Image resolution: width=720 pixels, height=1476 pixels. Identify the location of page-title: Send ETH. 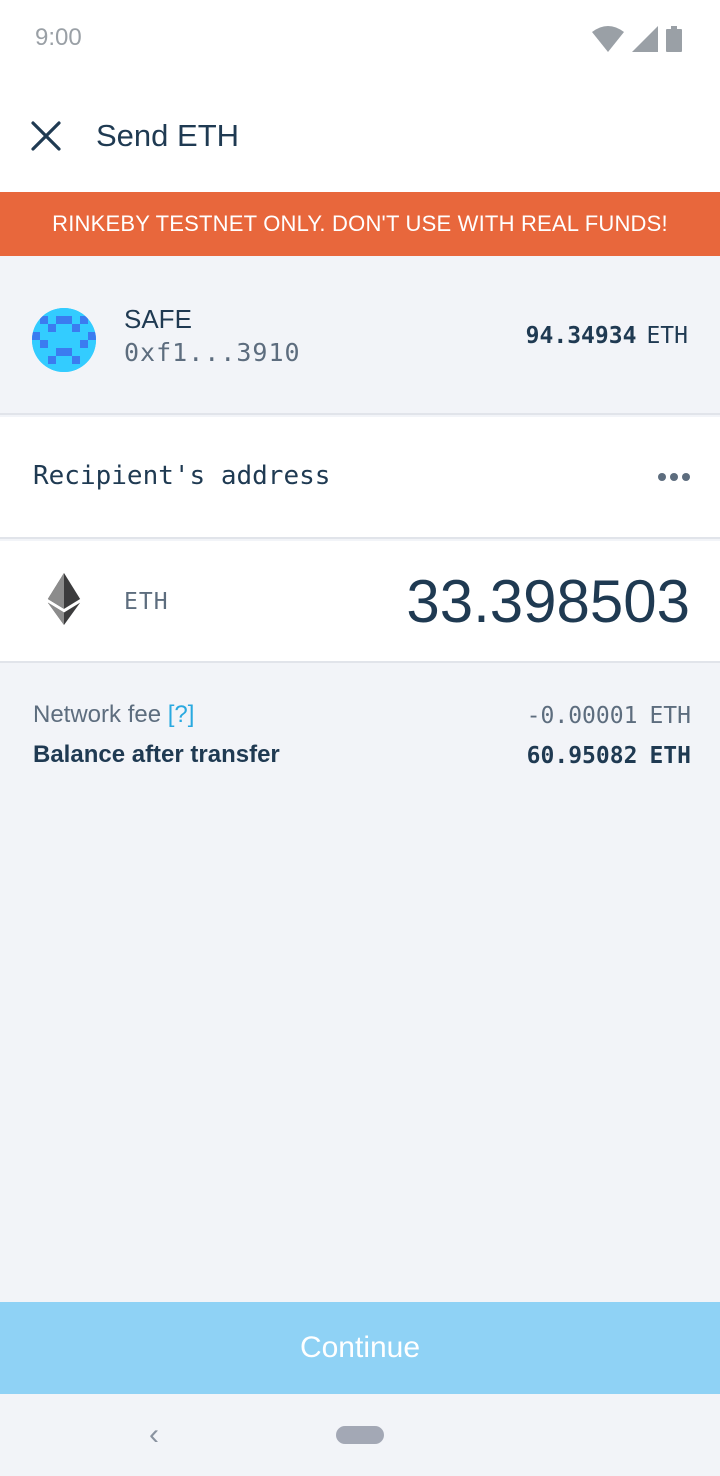
(168, 135).